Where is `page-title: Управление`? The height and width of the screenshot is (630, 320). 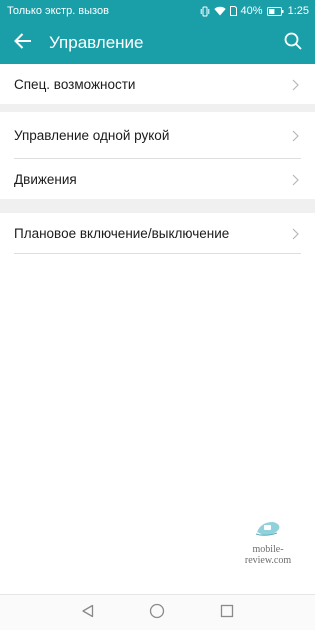
page-title: Управление is located at coordinates (96, 42).